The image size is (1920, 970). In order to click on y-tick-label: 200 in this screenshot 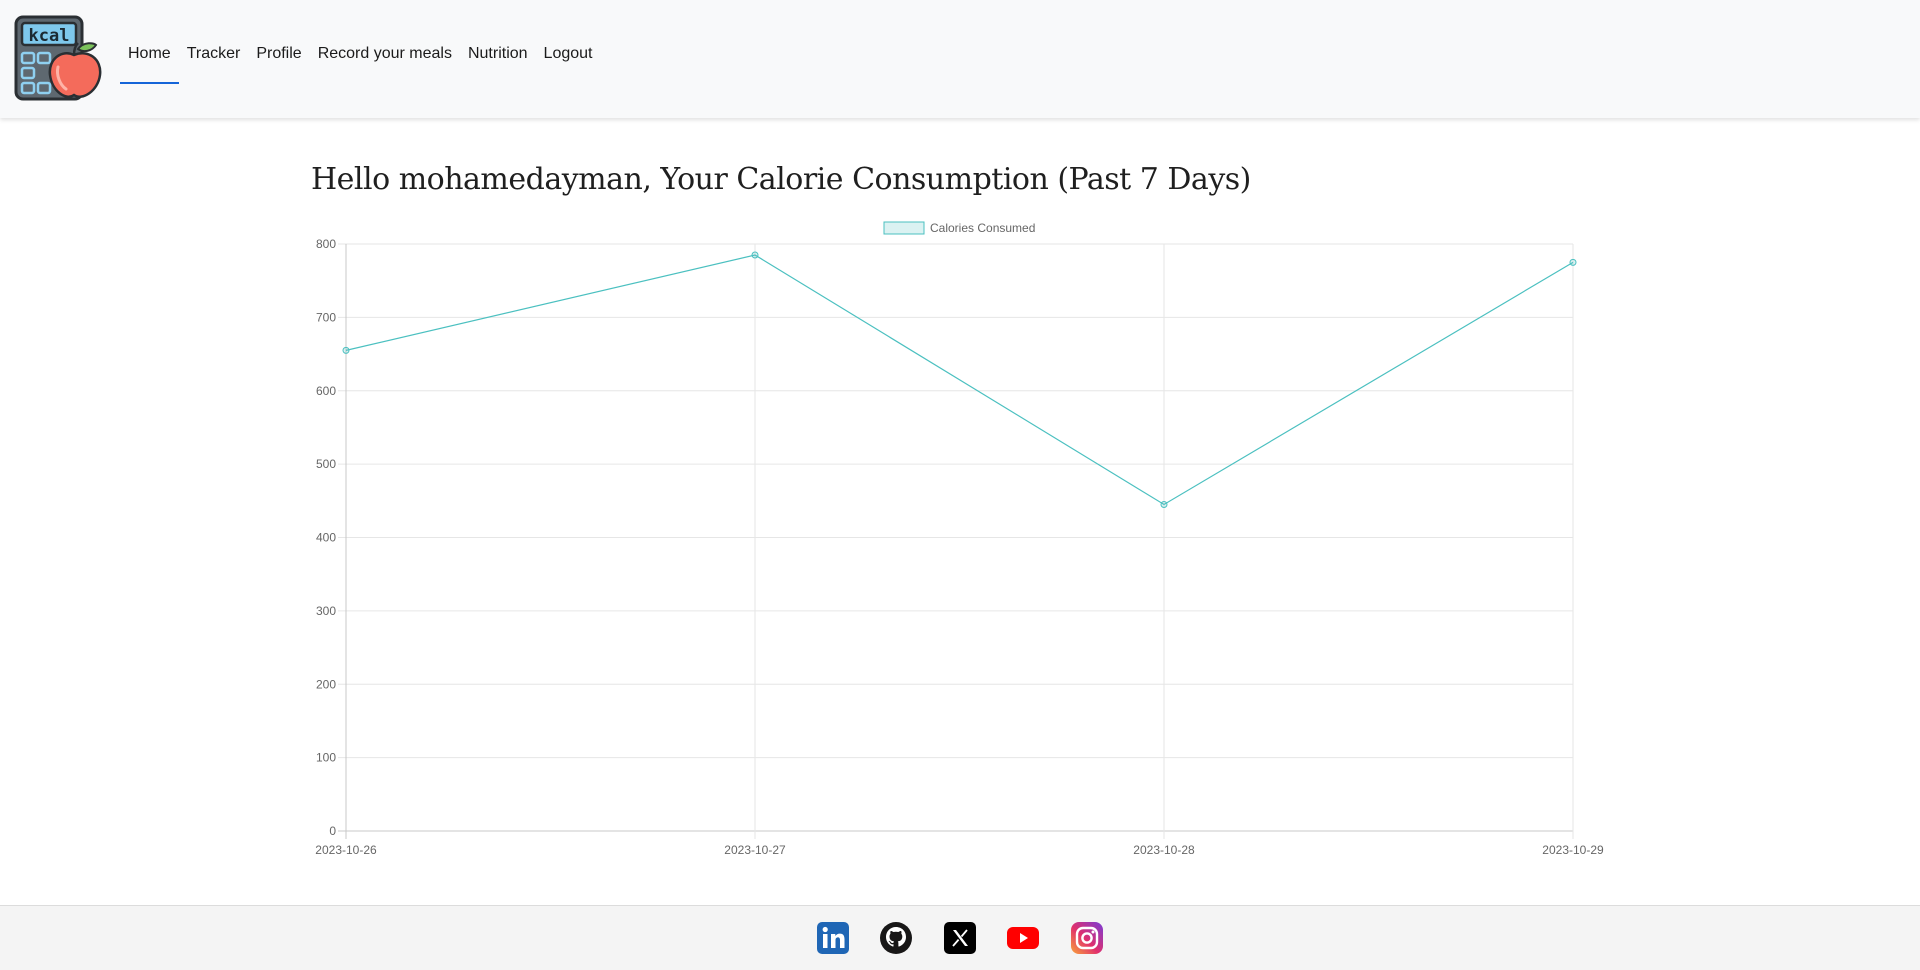, I will do `click(326, 684)`.